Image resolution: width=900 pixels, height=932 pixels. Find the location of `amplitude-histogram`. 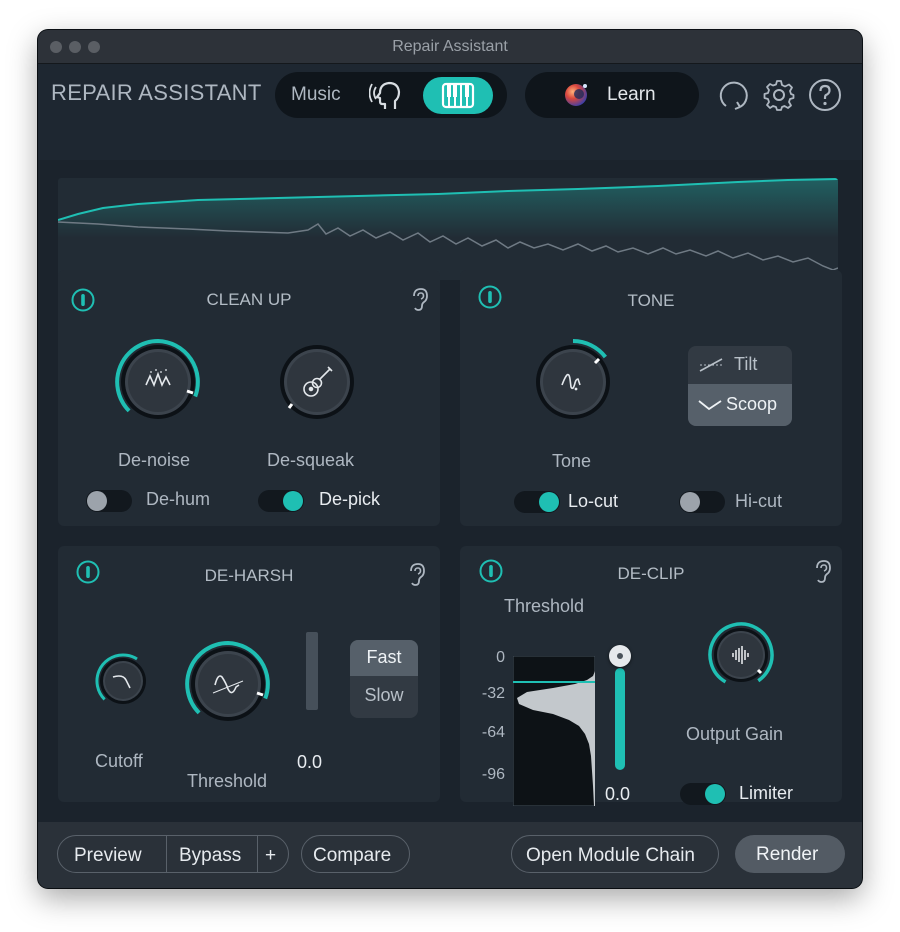

amplitude-histogram is located at coordinates (554, 731).